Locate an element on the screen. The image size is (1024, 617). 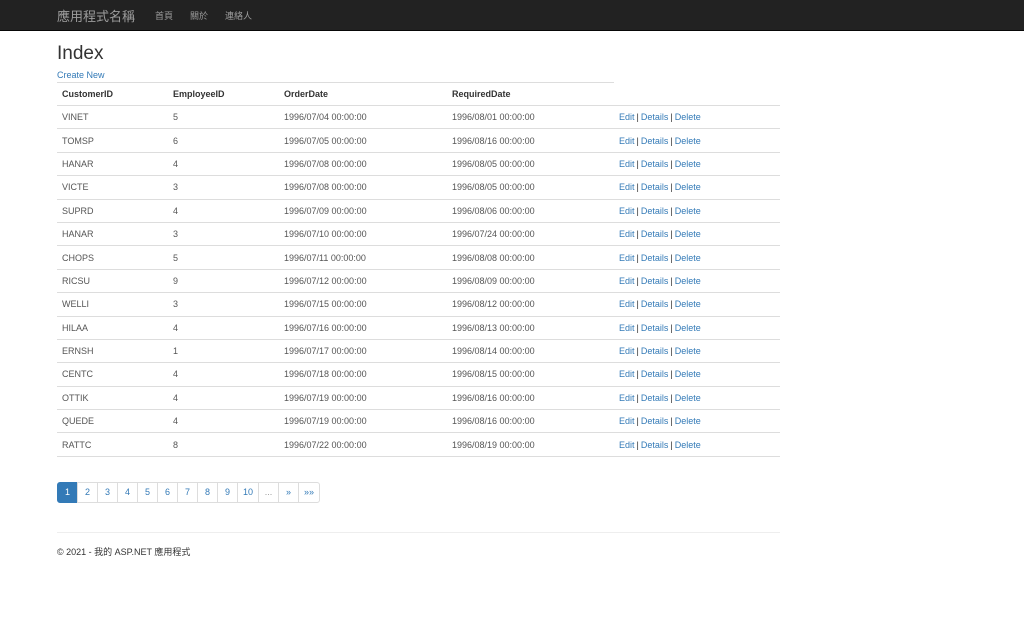
footer-text: © 2021 - 我的 ASP.NET 應用程式 is located at coordinates (124, 551).